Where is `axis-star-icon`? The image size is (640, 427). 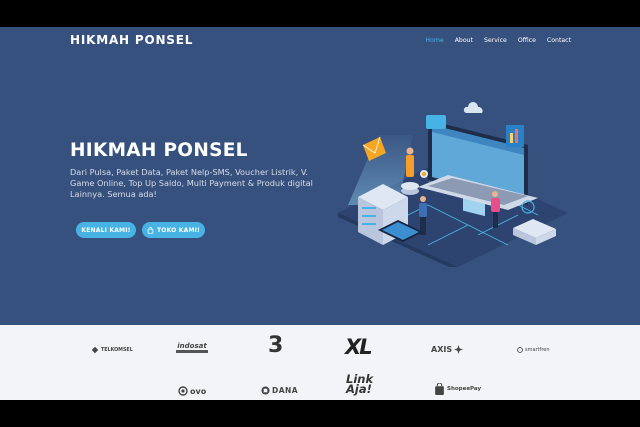
axis-star-icon is located at coordinates (459, 349).